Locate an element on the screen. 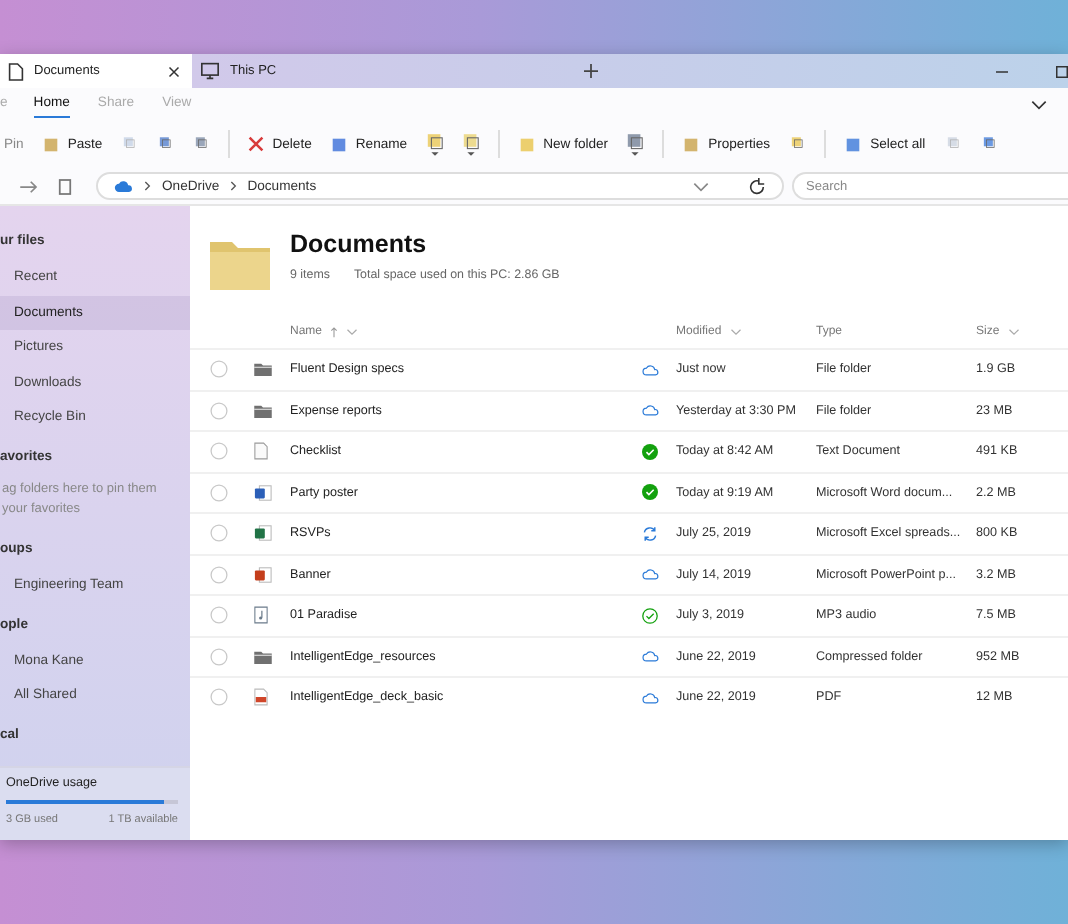 This screenshot has height=924, width=1068. minimize-icon is located at coordinates (1002, 71).